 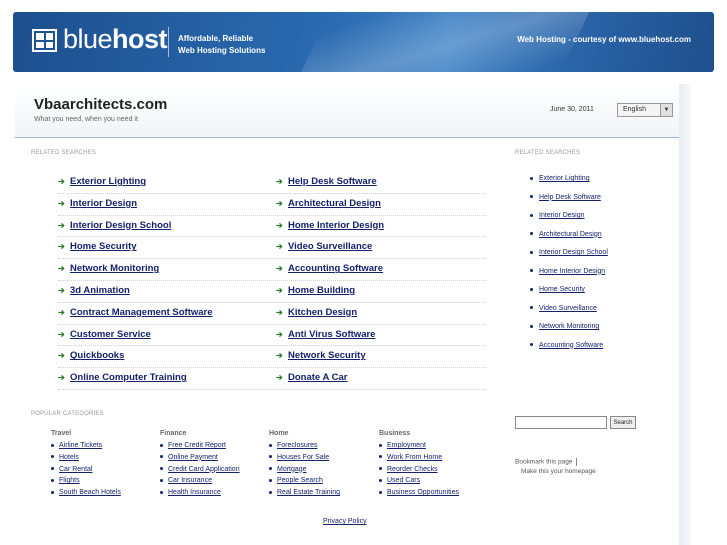 What do you see at coordinates (558, 471) in the screenshot?
I see `homepage-link: Make this your homepage` at bounding box center [558, 471].